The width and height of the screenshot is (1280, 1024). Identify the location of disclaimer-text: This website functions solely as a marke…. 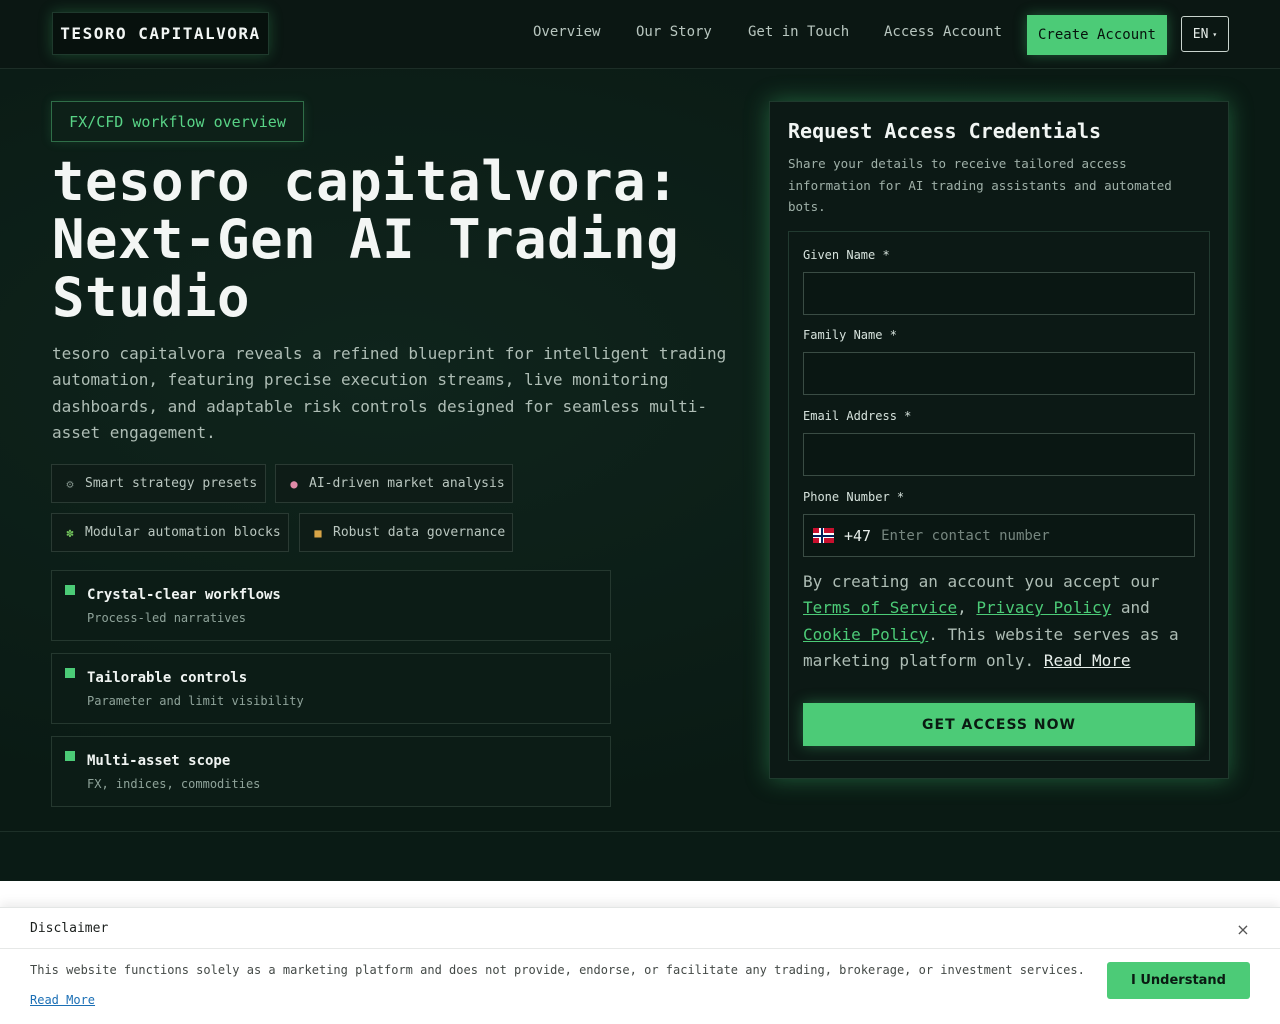
(557, 970).